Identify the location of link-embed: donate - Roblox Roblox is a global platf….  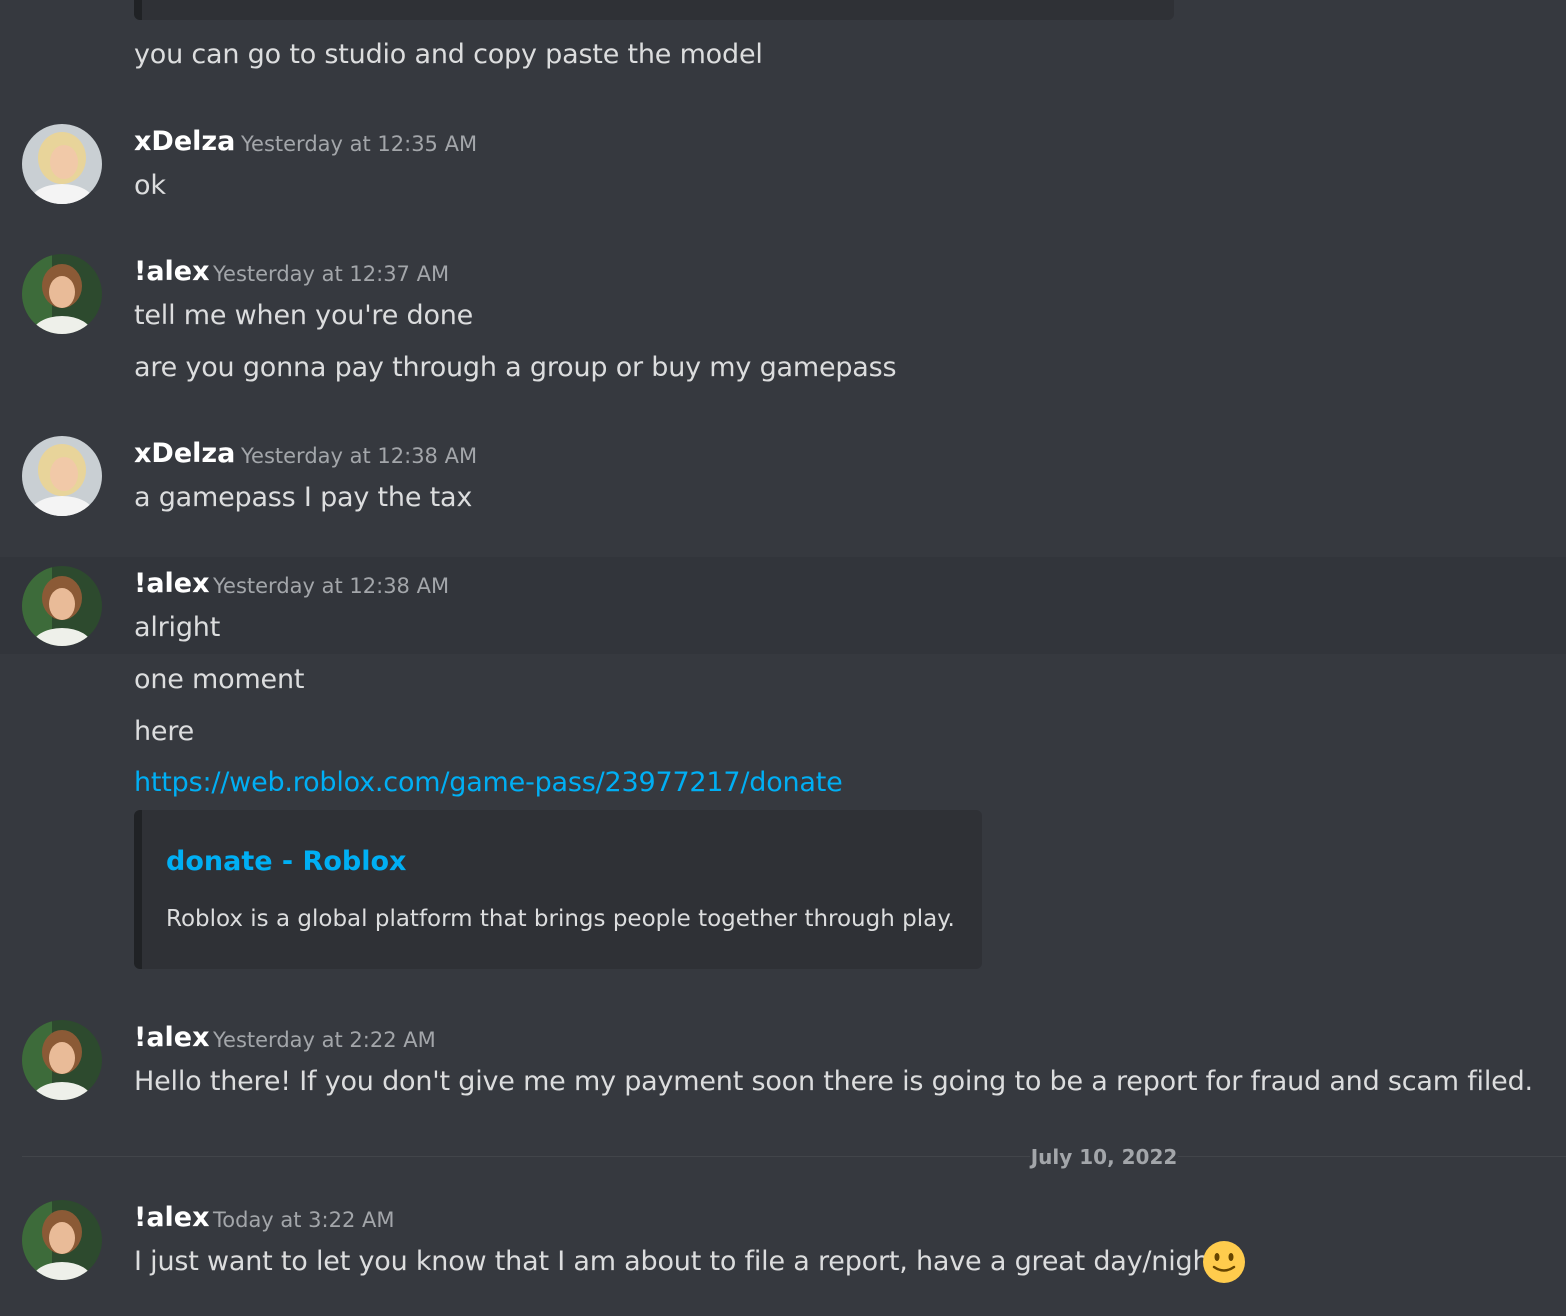
(558, 889).